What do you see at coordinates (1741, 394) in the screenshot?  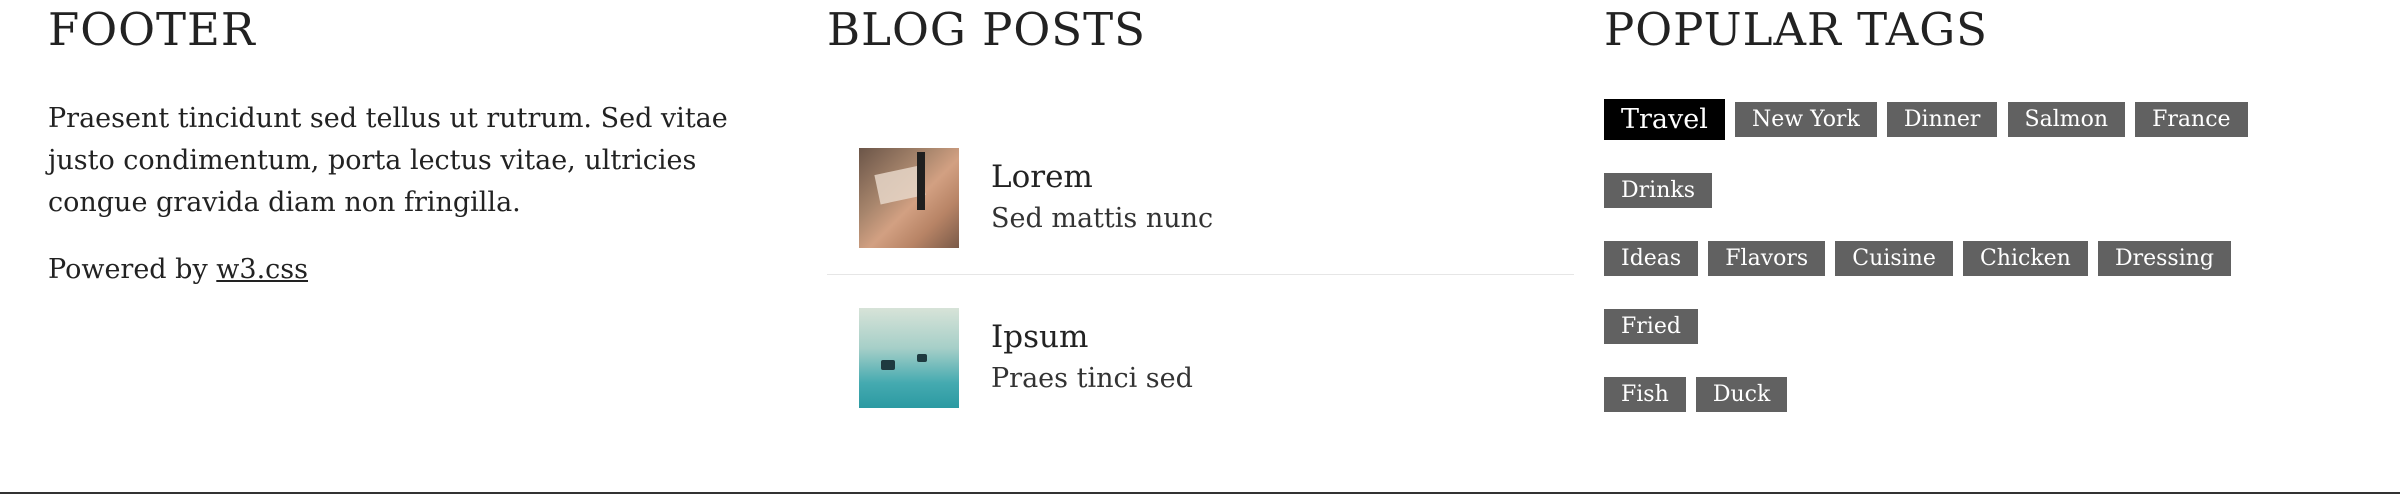 I see `tag-duck: Duck` at bounding box center [1741, 394].